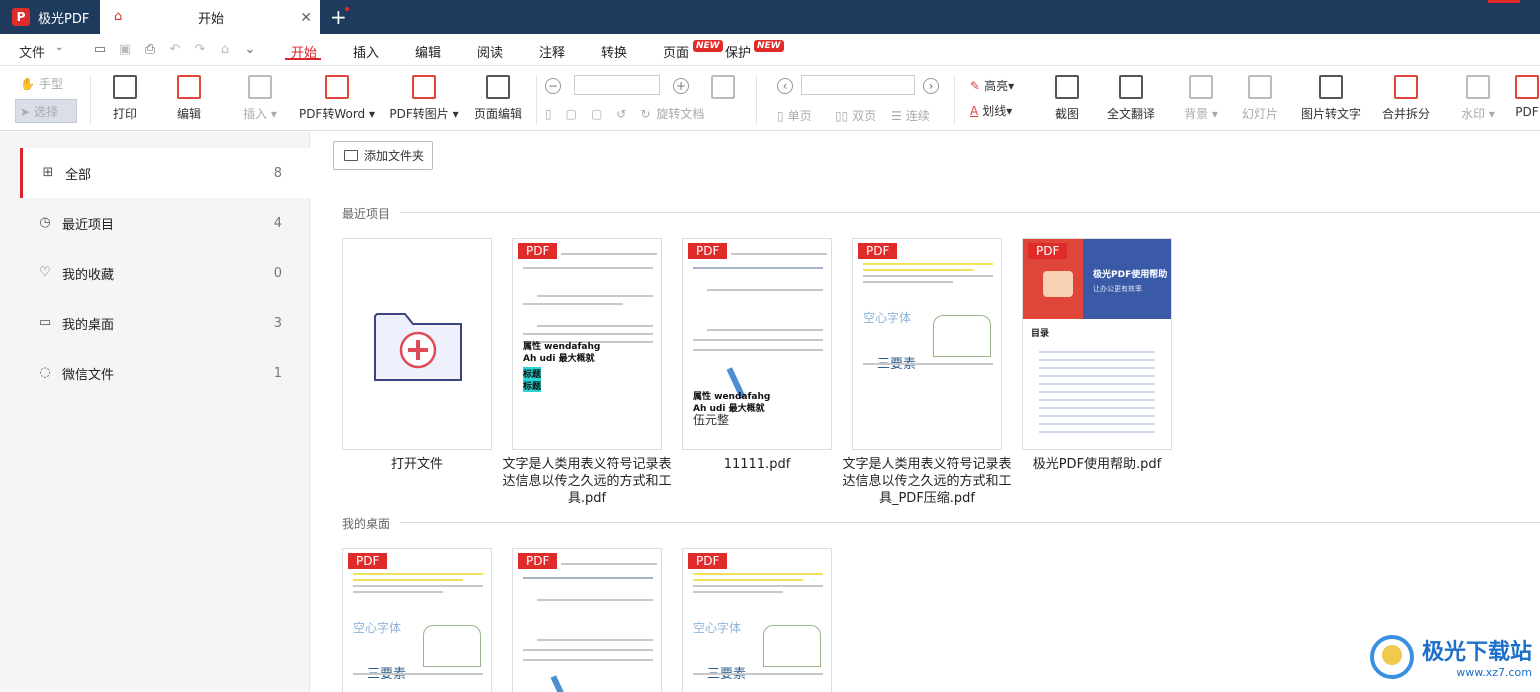 This screenshot has height=692, width=1540. I want to click on slideshow-button: 幻灯片, so click(1260, 98).